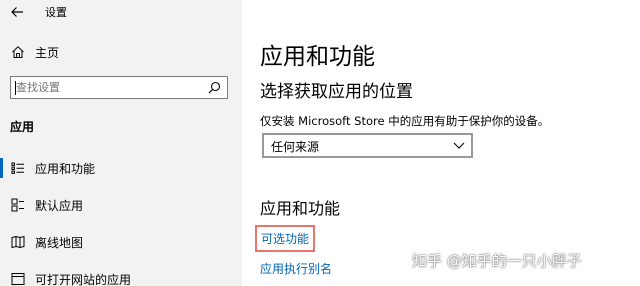 This screenshot has height=286, width=640. I want to click on sidebar-item-offline-maps: 离线地图, so click(121, 242).